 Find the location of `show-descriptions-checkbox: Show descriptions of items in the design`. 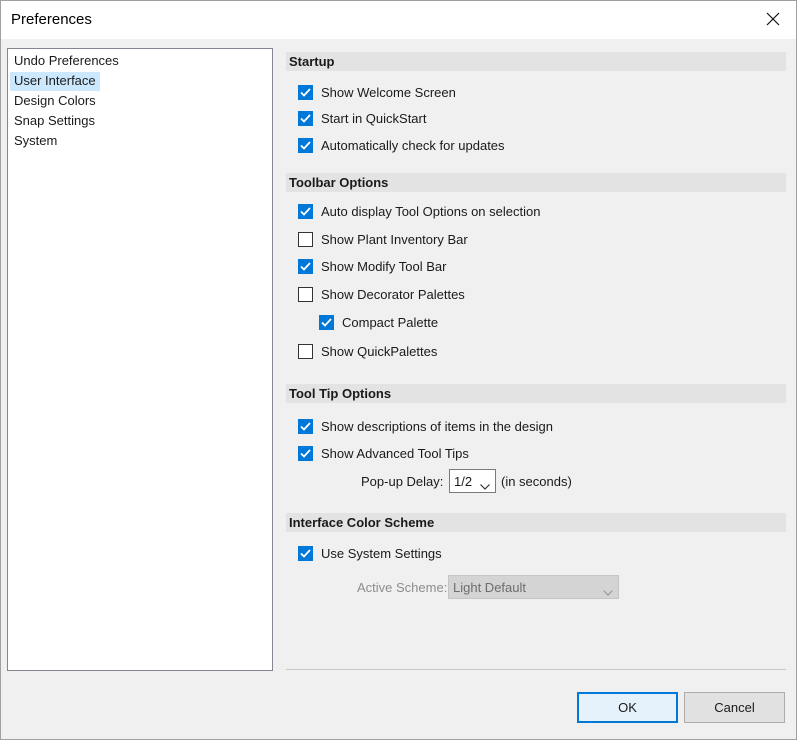

show-descriptions-checkbox: Show descriptions of items in the design is located at coordinates (425, 426).